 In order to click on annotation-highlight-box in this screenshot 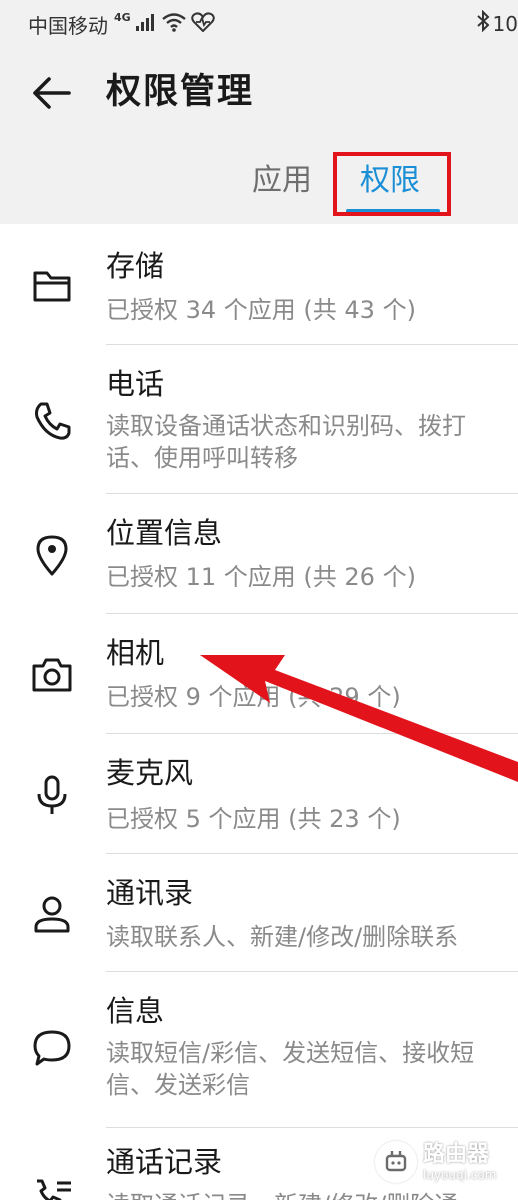, I will do `click(392, 184)`.